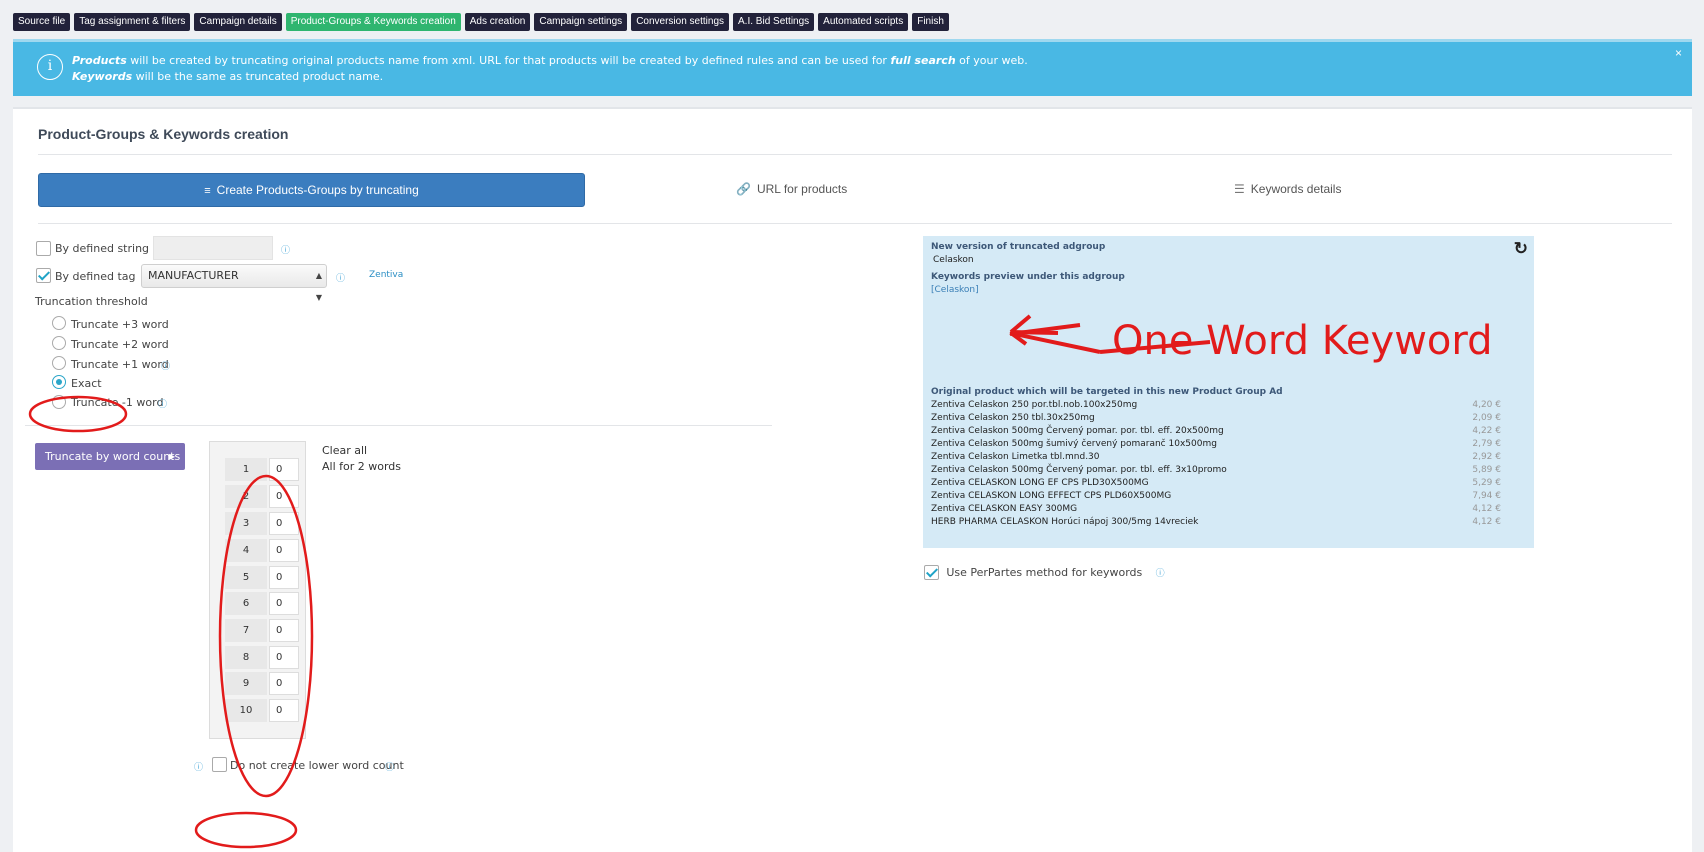  What do you see at coordinates (263, 657) in the screenshot?
I see `list-item: 80` at bounding box center [263, 657].